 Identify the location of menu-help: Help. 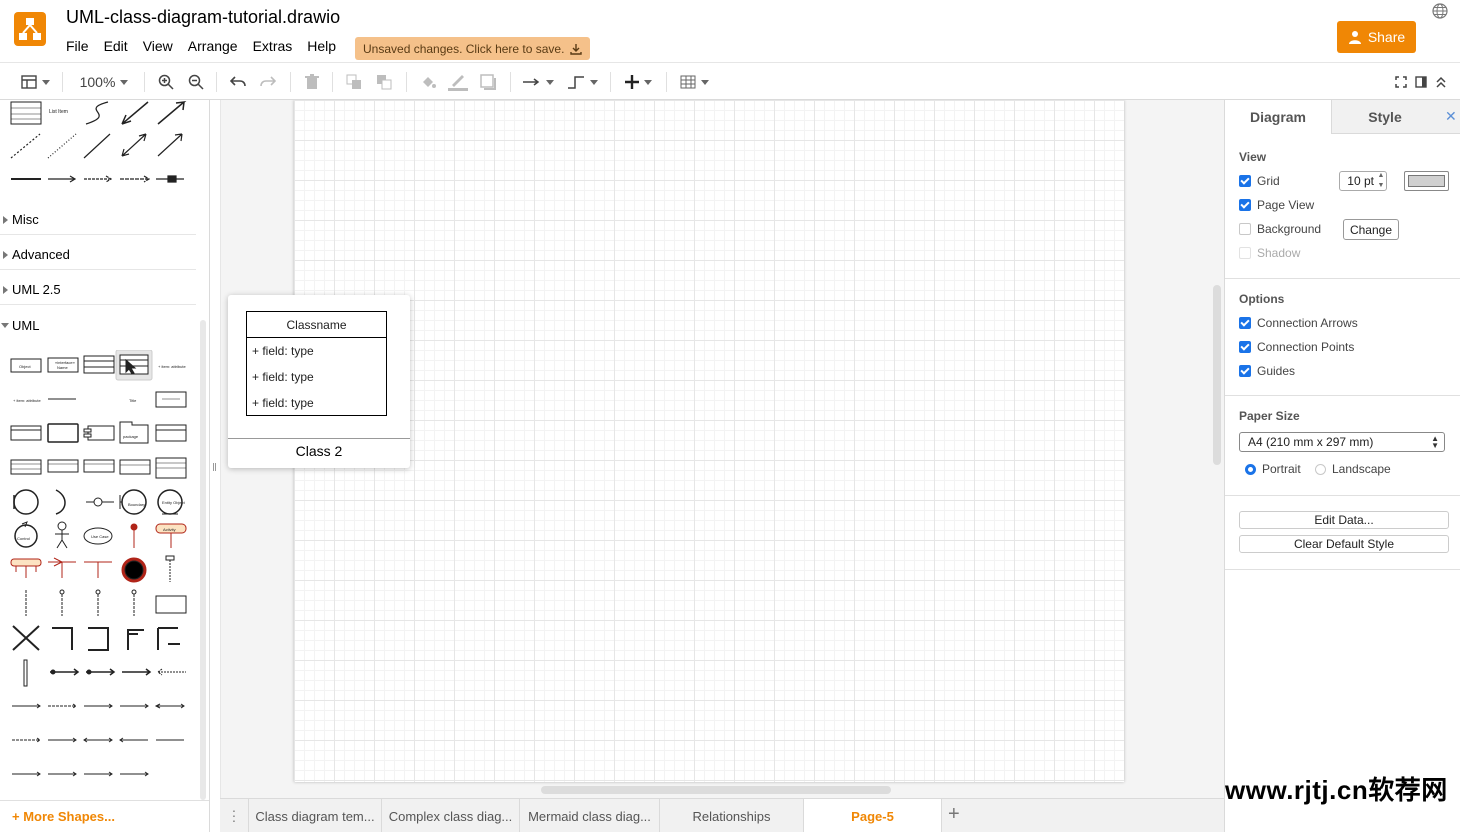
(321, 46).